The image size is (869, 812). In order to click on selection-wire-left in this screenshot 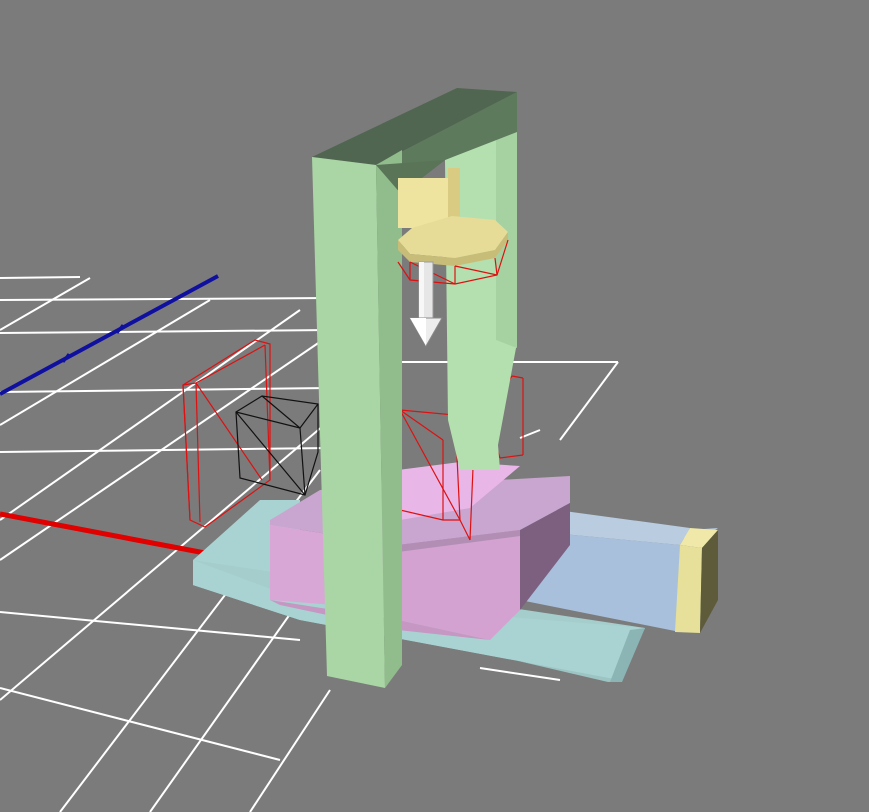, I will do `click(226, 433)`.